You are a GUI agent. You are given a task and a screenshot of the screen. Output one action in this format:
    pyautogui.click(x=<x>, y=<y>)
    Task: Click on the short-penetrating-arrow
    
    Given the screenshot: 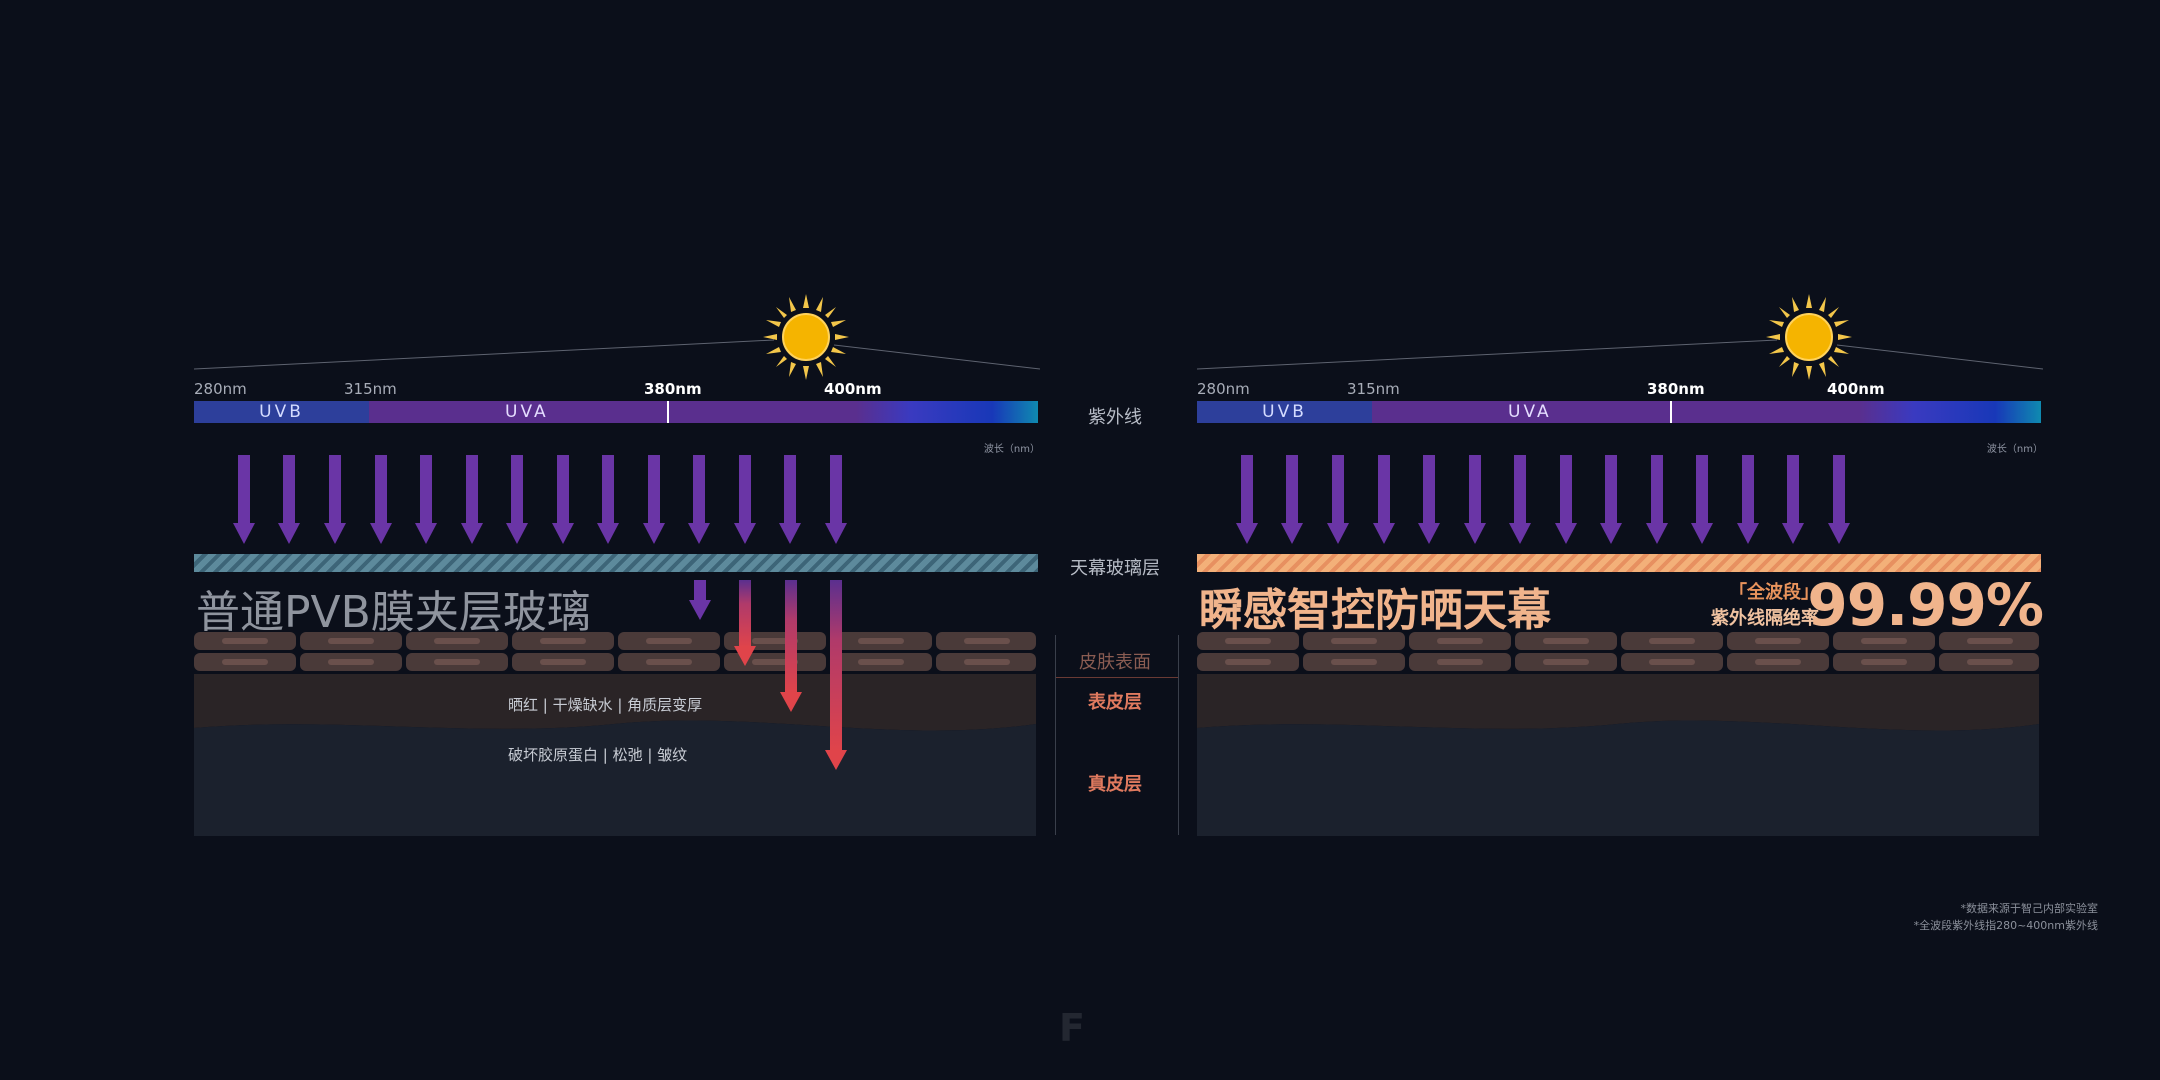 What is the action you would take?
    pyautogui.click(x=700, y=600)
    